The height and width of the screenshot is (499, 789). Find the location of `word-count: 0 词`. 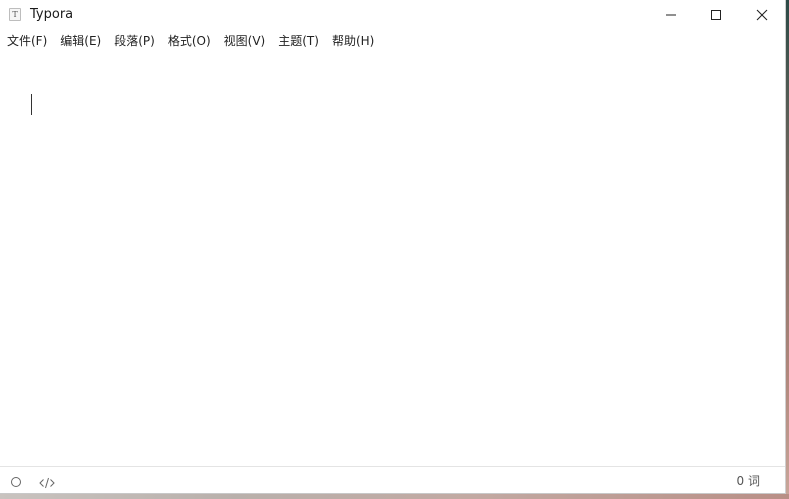

word-count: 0 词 is located at coordinates (748, 481).